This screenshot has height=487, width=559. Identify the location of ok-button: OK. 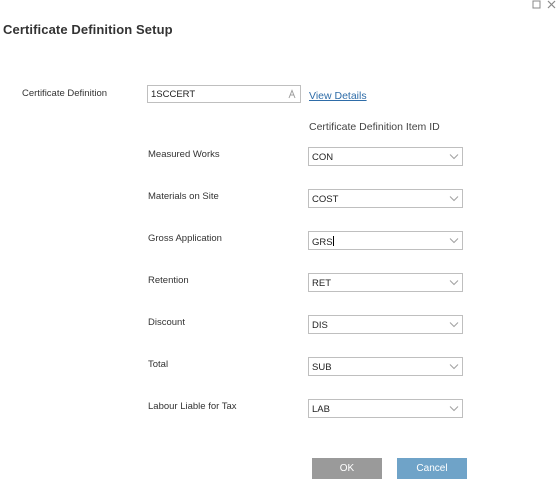
(347, 468).